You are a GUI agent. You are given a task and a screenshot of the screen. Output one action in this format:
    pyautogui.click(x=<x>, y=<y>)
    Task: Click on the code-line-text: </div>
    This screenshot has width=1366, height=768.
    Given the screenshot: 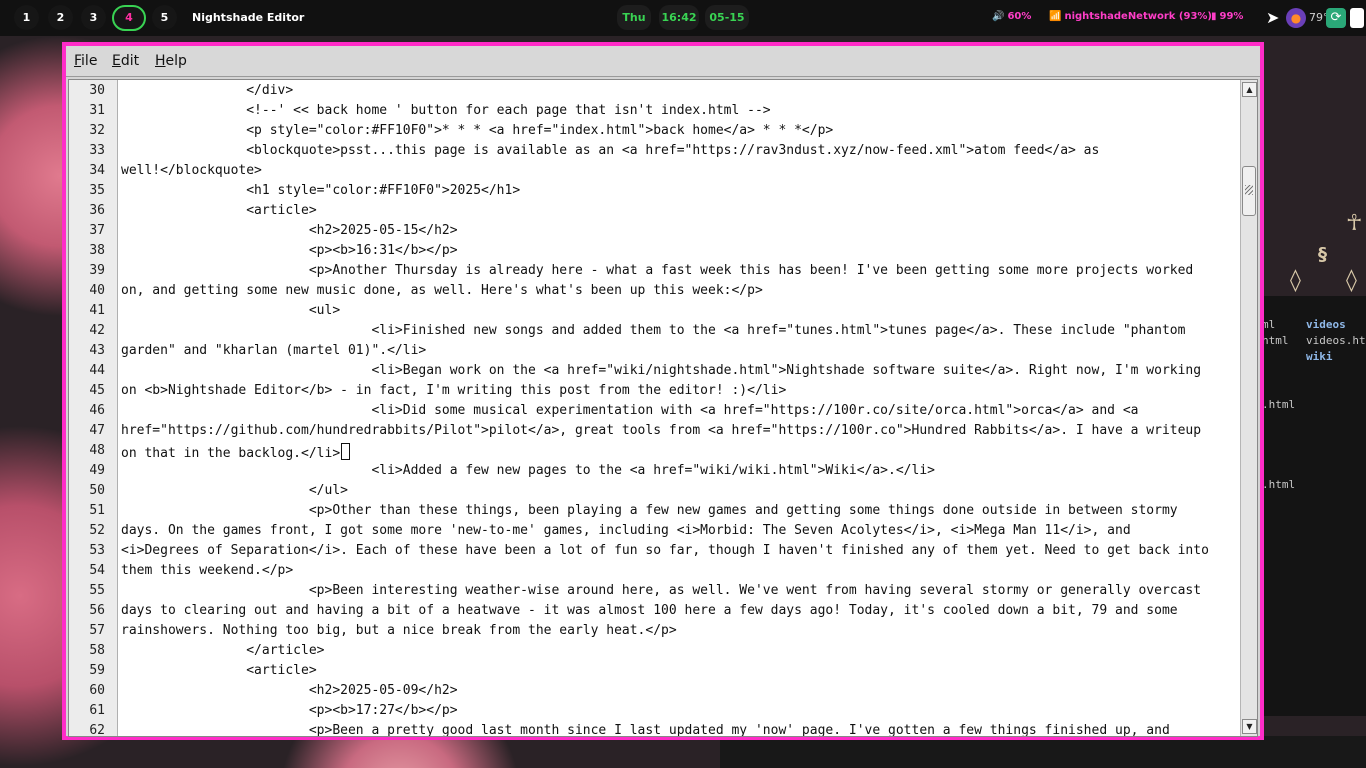 What is the action you would take?
    pyautogui.click(x=207, y=90)
    